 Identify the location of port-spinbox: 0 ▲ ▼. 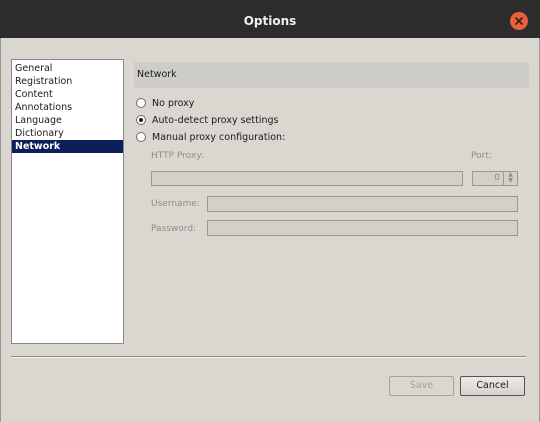
(495, 178).